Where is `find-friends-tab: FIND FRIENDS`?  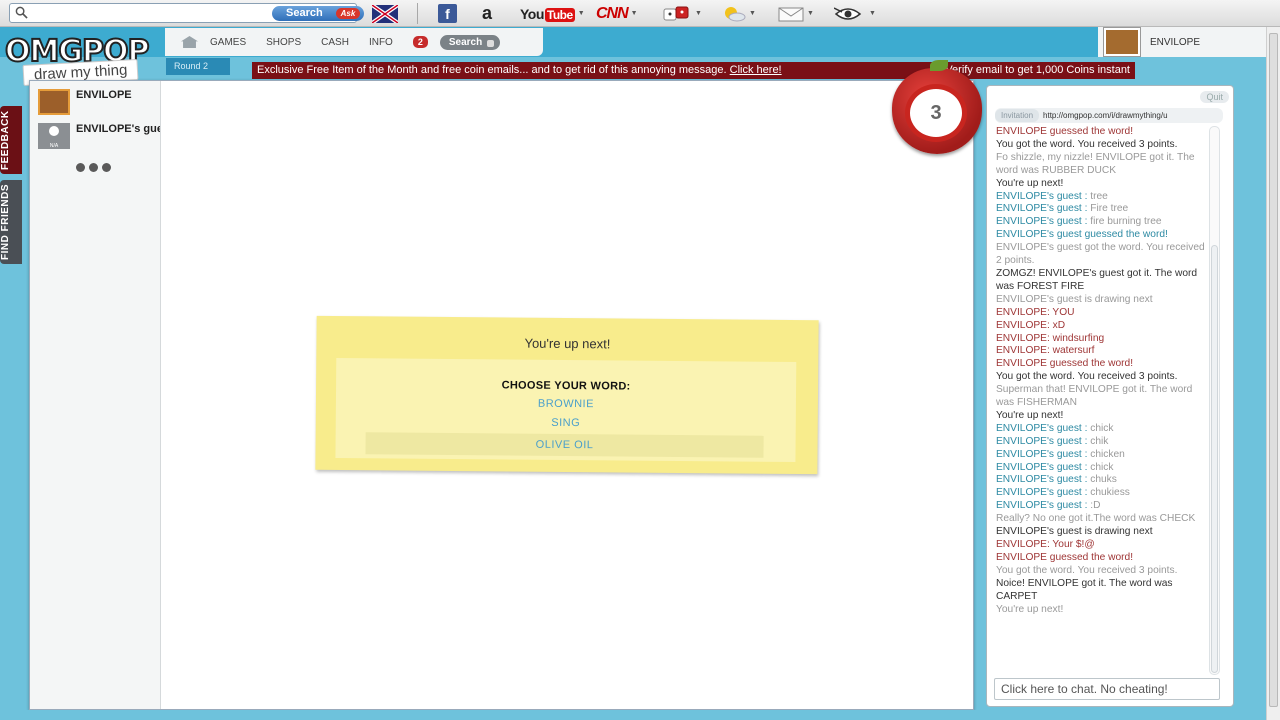
find-friends-tab: FIND FRIENDS is located at coordinates (11, 222).